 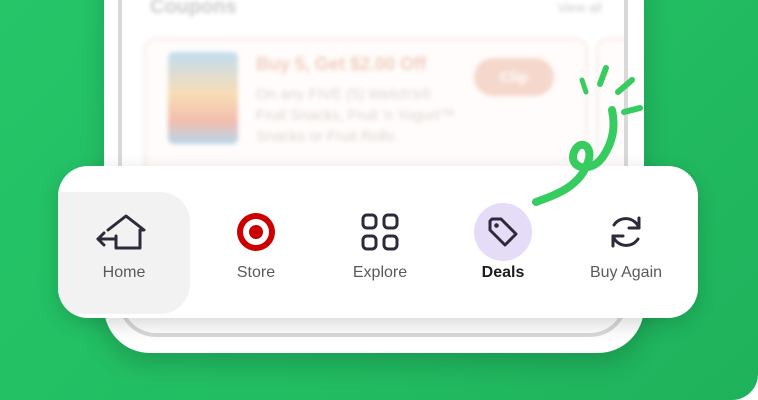 I want to click on deals-active-bubble, so click(x=503, y=232).